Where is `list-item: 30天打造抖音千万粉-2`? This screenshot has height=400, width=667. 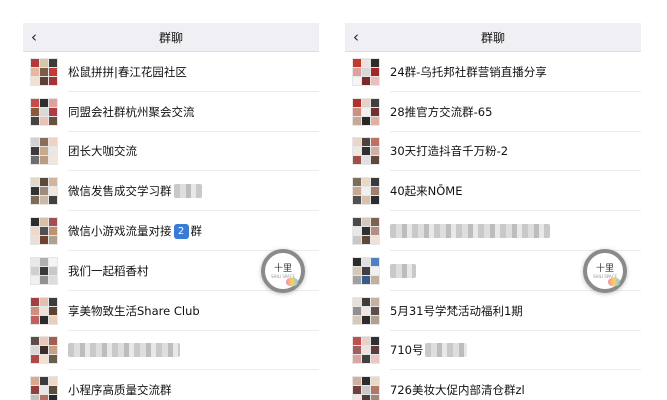
list-item: 30天打造抖音千万粉-2 is located at coordinates (493, 152).